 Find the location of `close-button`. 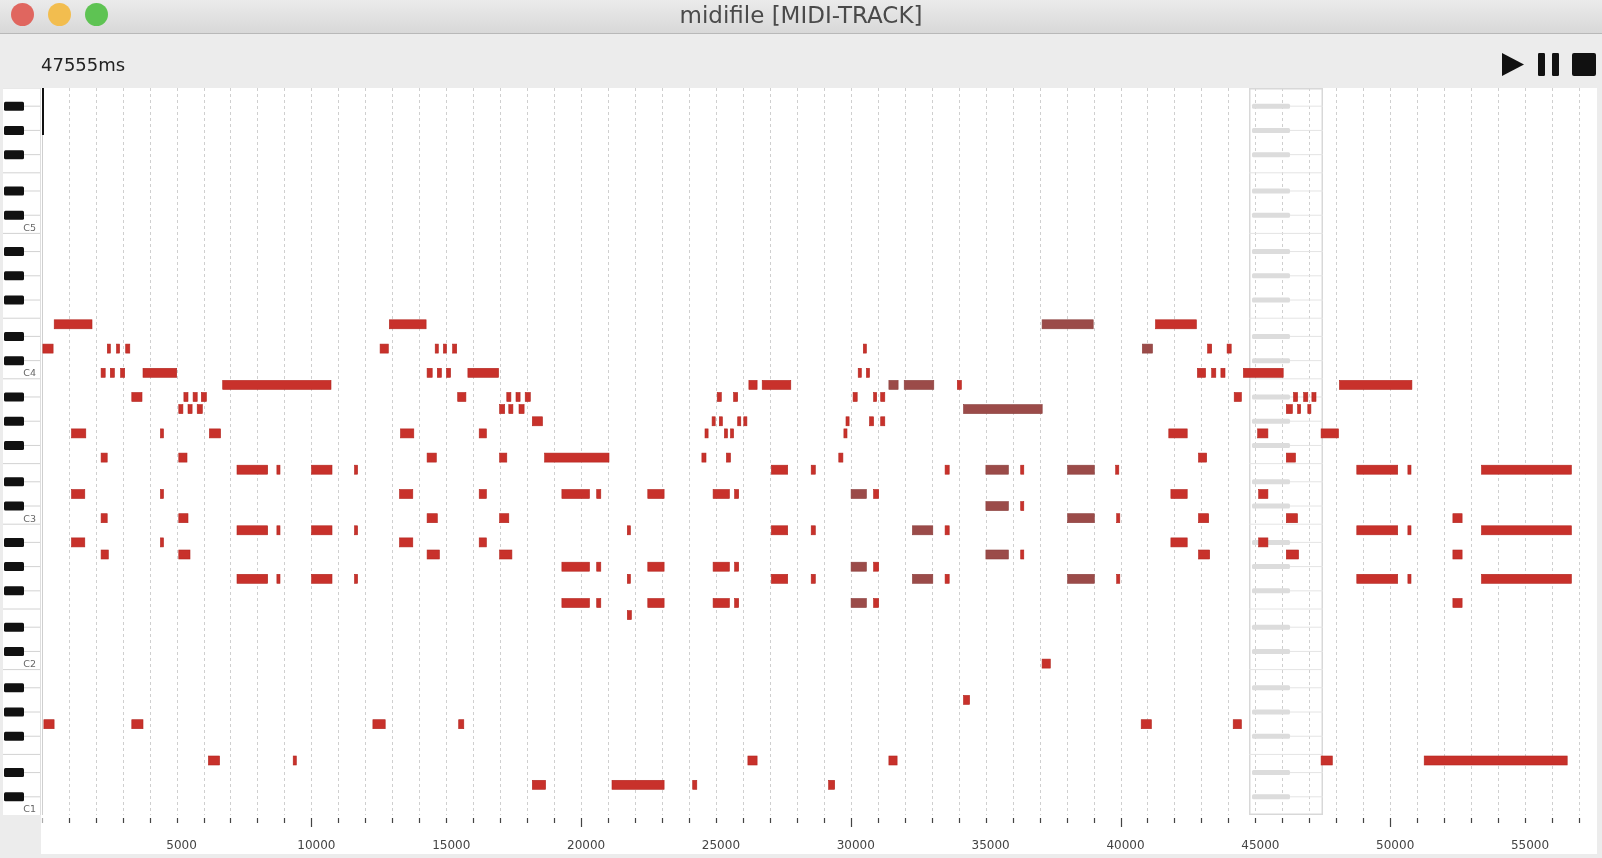

close-button is located at coordinates (22, 14).